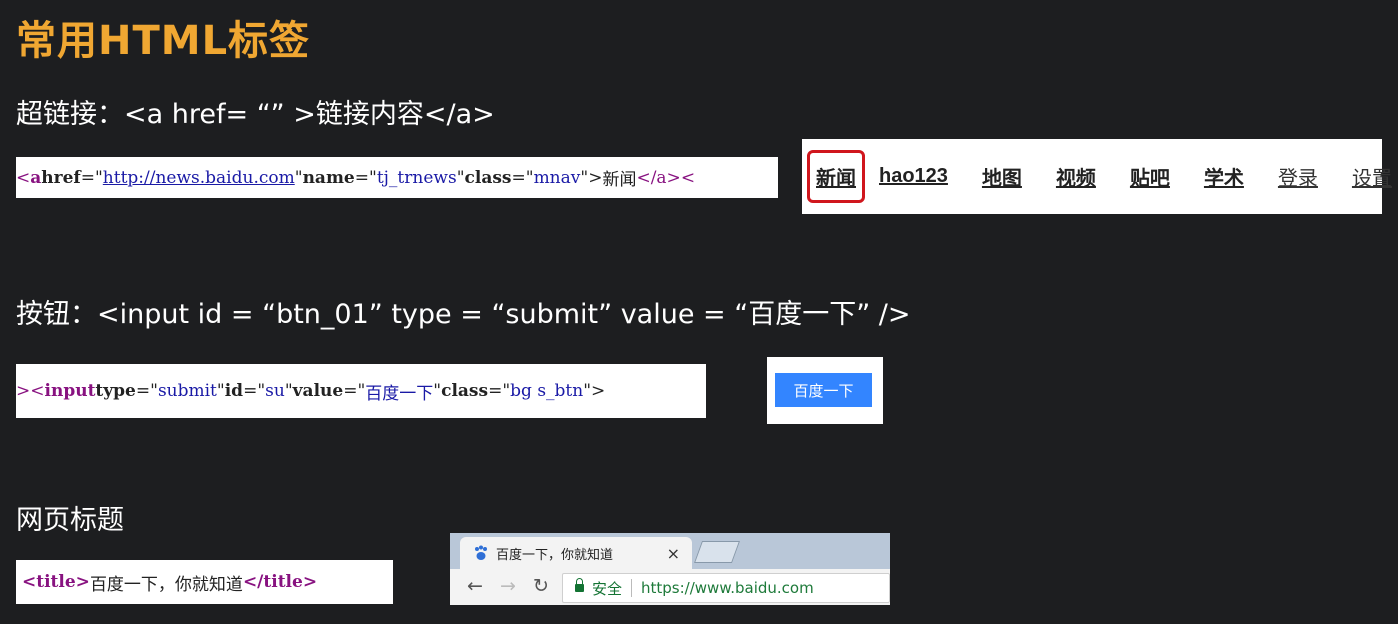 The height and width of the screenshot is (624, 1398). I want to click on title-heading: 网页标题, so click(70, 520).